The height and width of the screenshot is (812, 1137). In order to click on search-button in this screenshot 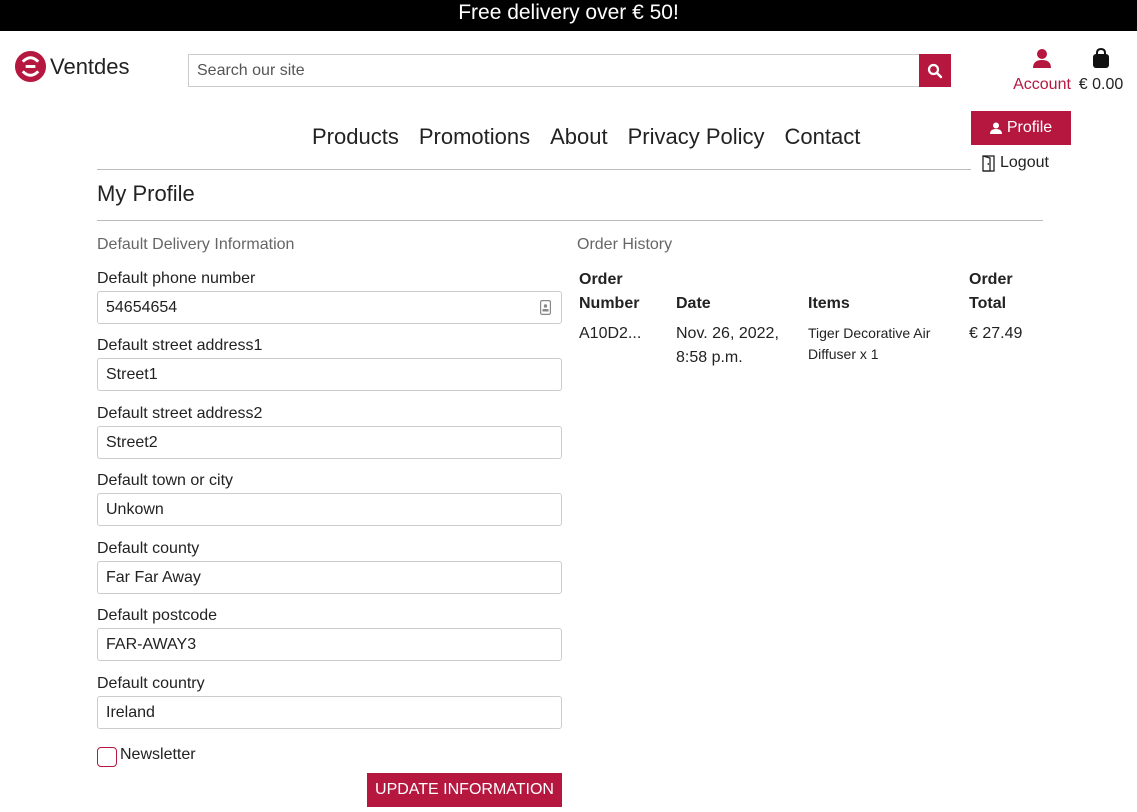, I will do `click(935, 70)`.